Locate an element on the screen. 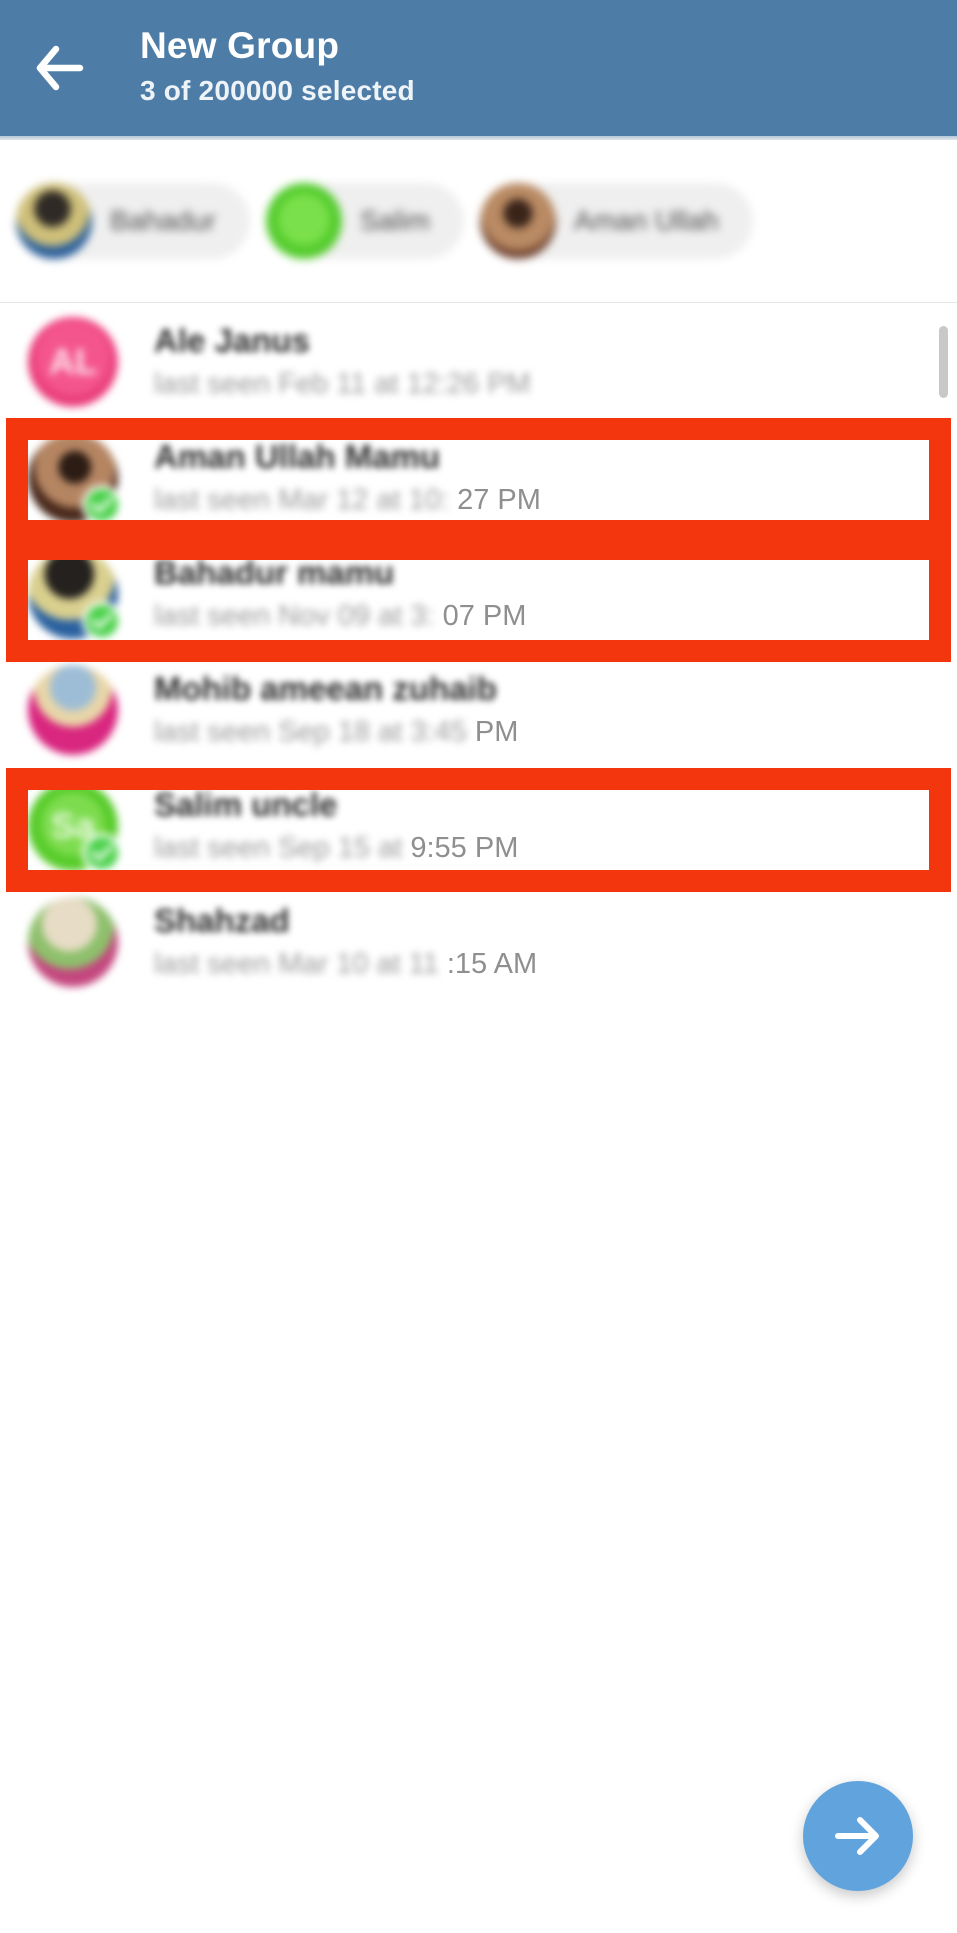 The height and width of the screenshot is (1933, 957). back-button is located at coordinates (60, 68).